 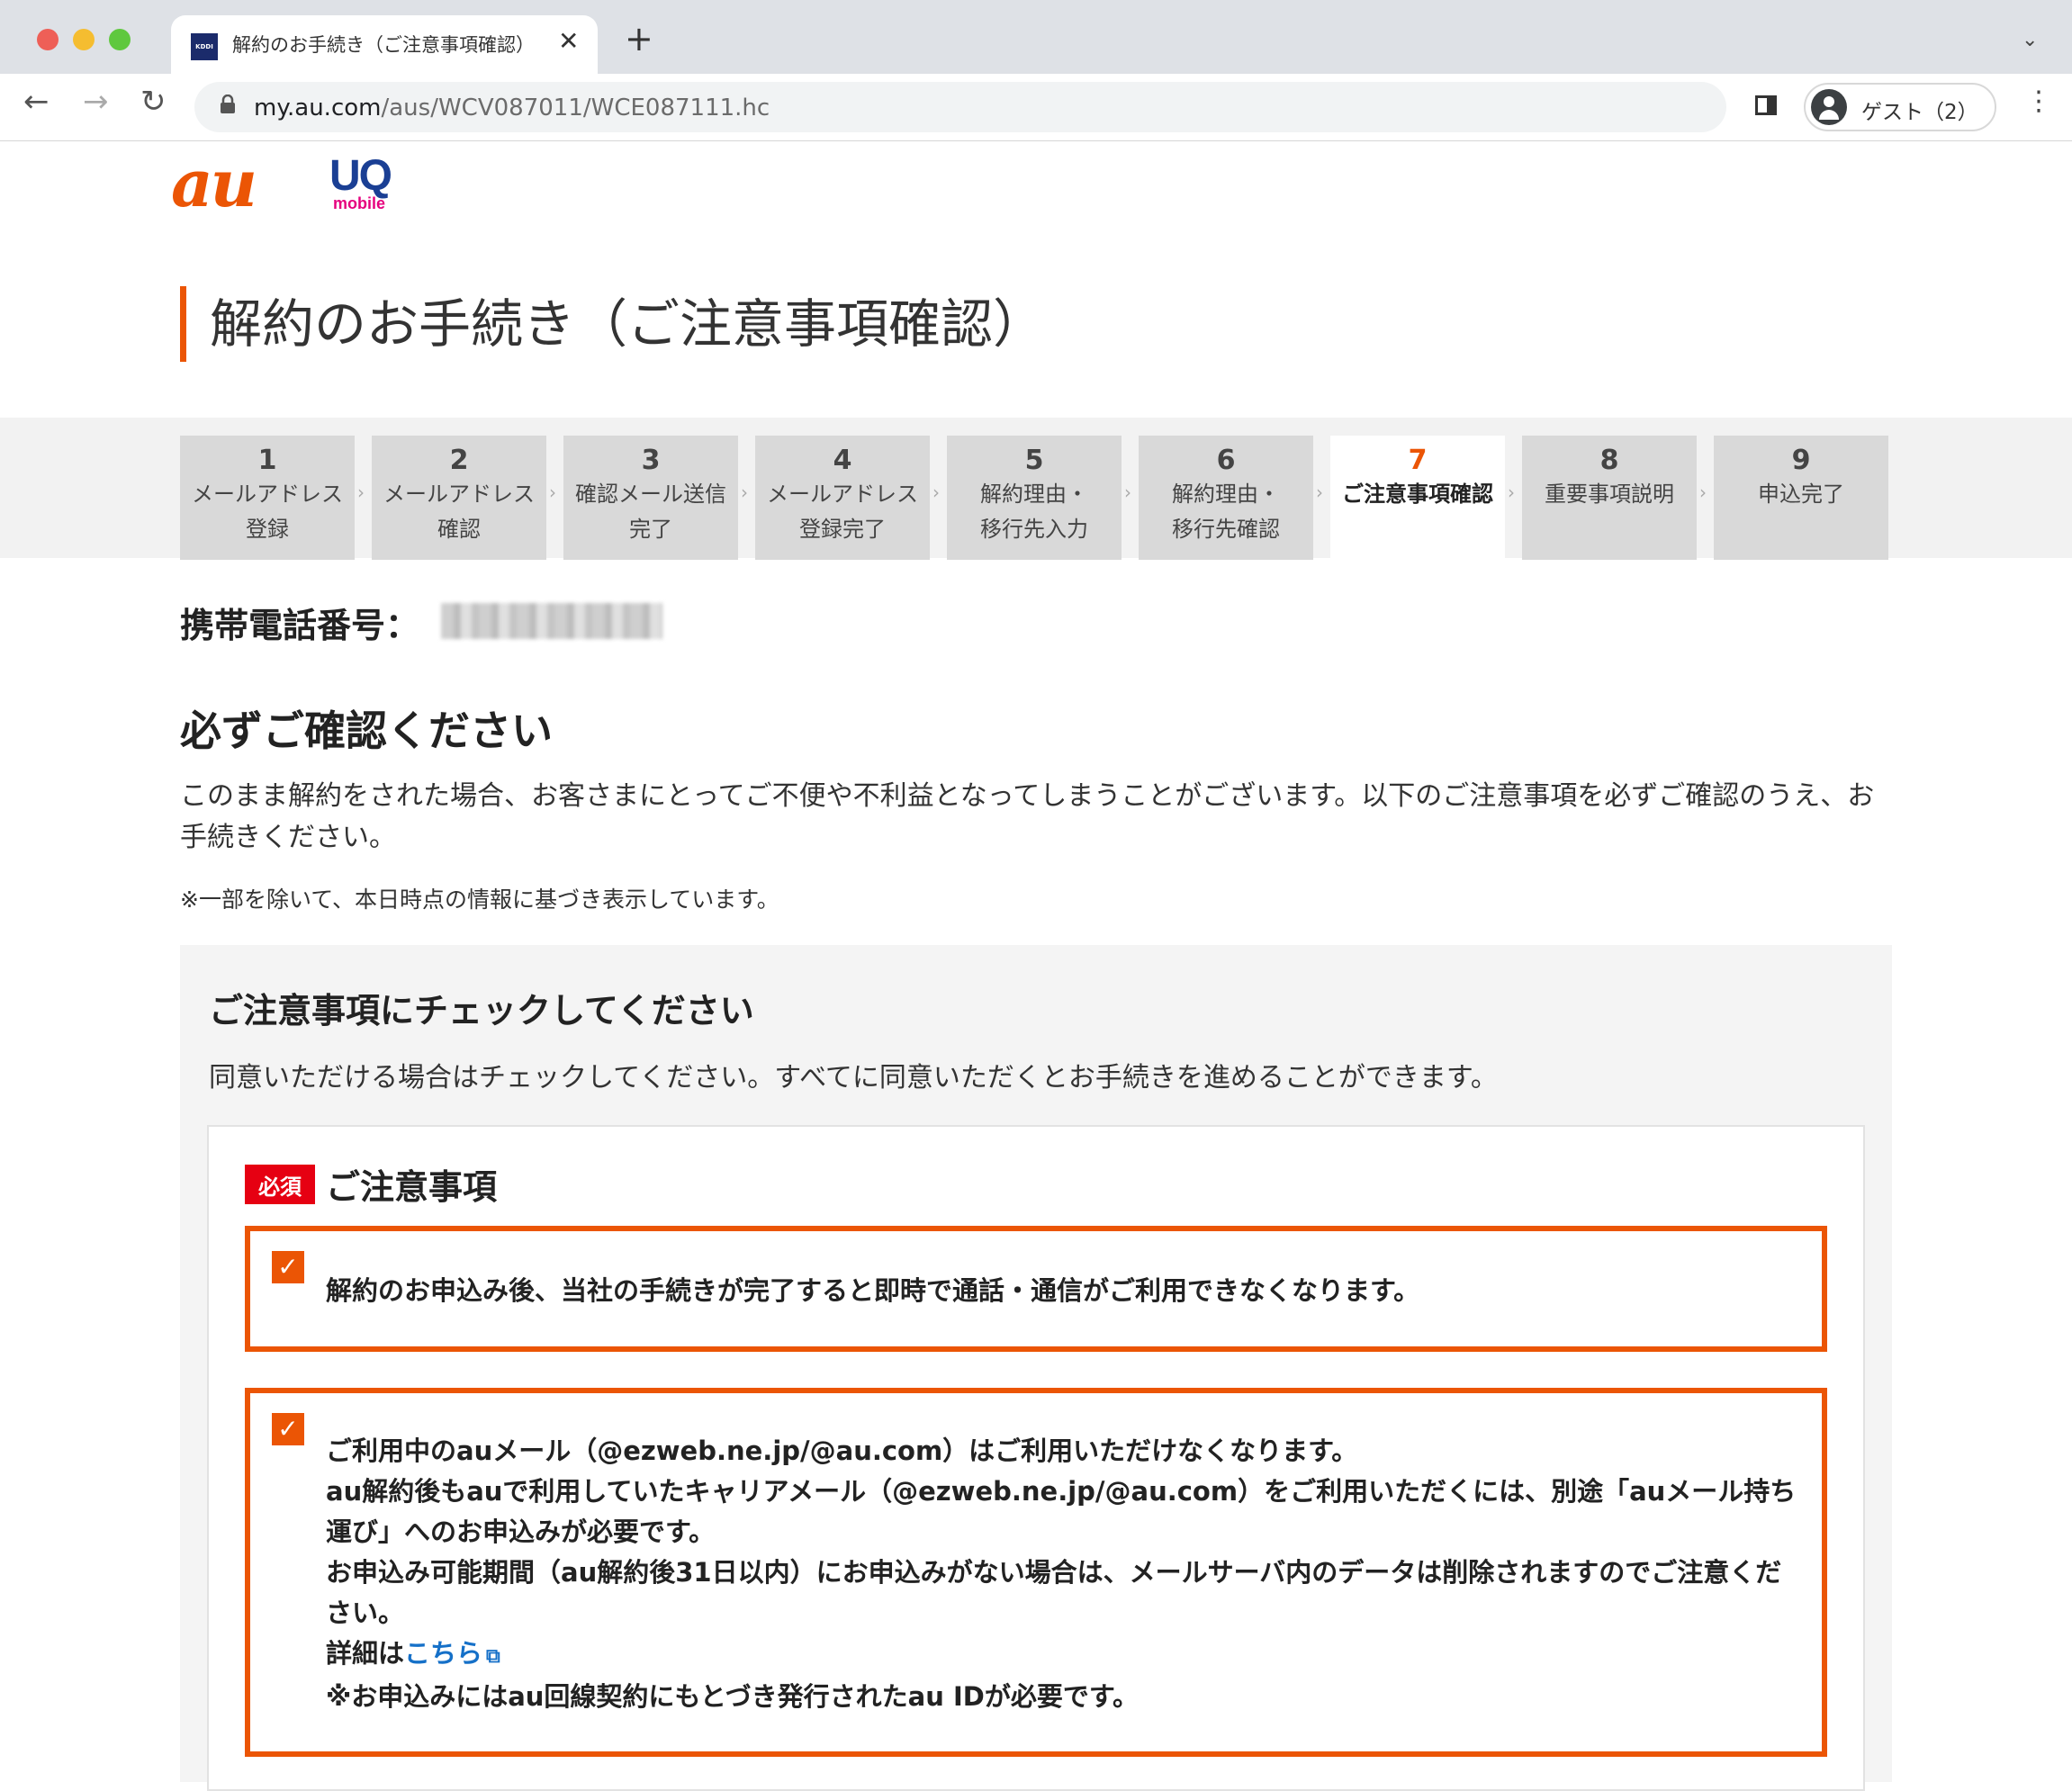 I want to click on step-number: 7, so click(x=1418, y=460).